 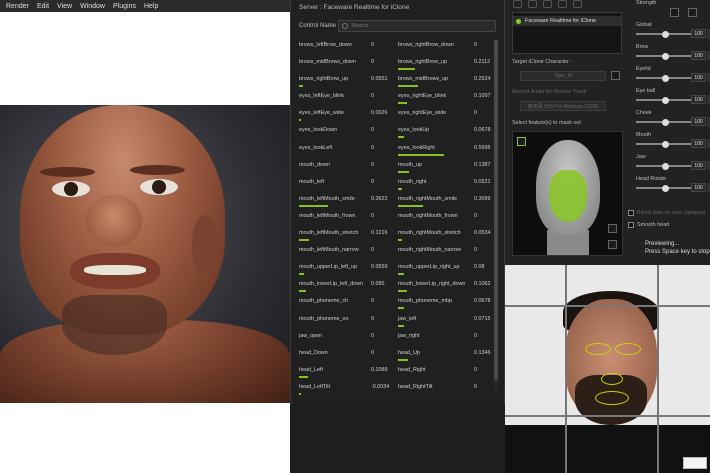 I want to click on menu-item-plugins: Plugins, so click(x=124, y=6).